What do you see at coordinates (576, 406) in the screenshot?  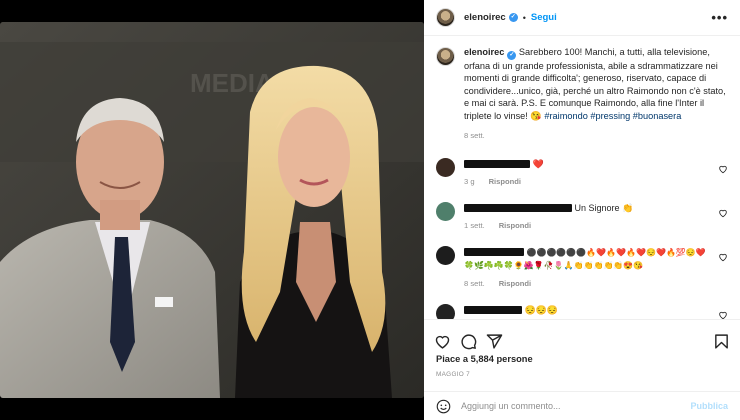 I see `comment-input` at bounding box center [576, 406].